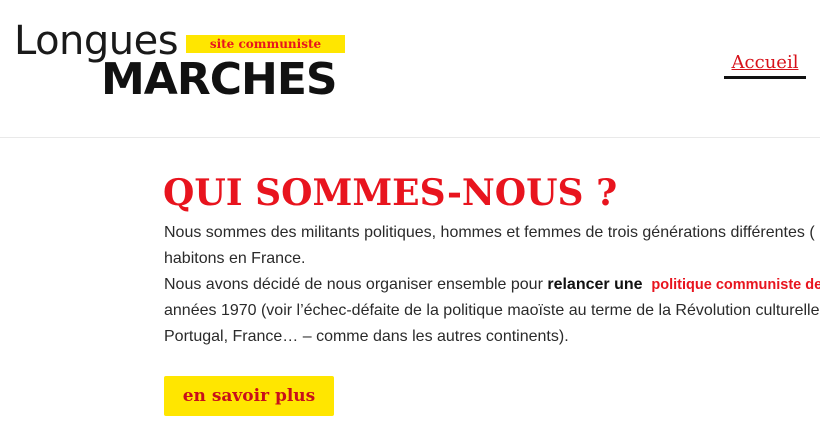 This screenshot has width=820, height=437. Describe the element at coordinates (235, 258) in the screenshot. I see `paragraph-1-line-2: habitons en France.` at that location.